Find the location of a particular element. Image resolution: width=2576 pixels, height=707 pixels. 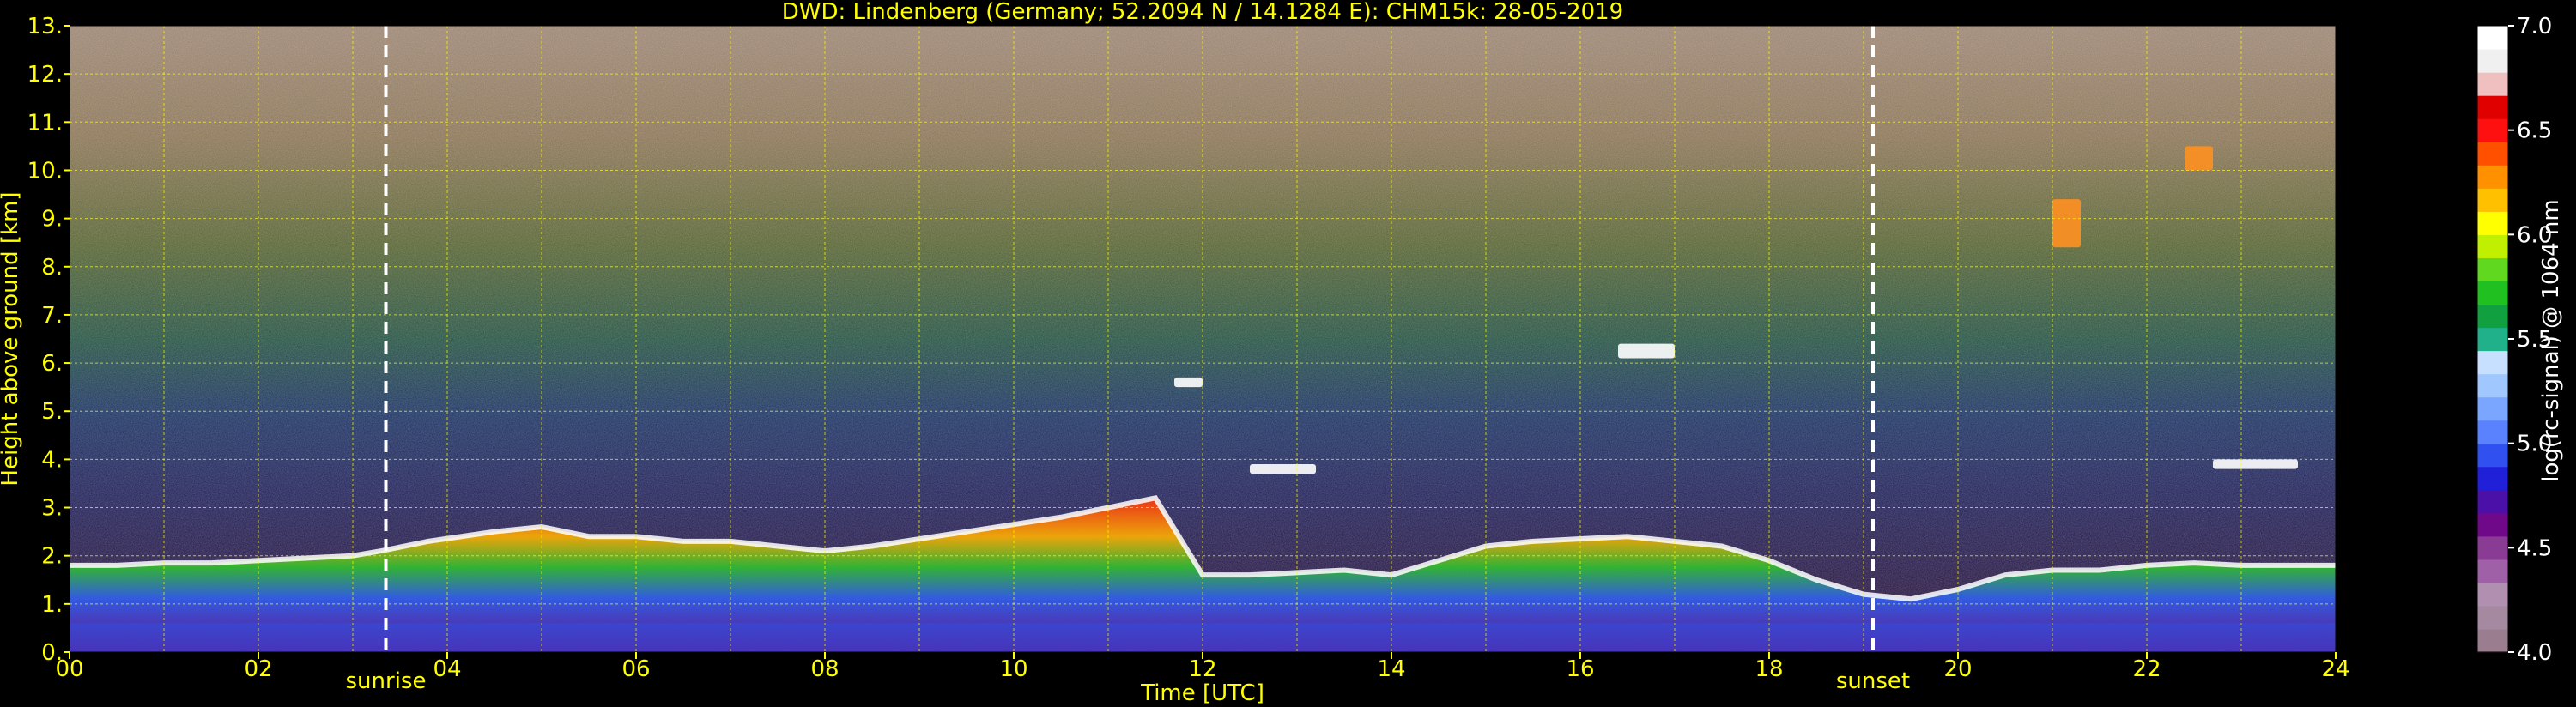

x-axis-label: Time [UTC] is located at coordinates (1202, 693).